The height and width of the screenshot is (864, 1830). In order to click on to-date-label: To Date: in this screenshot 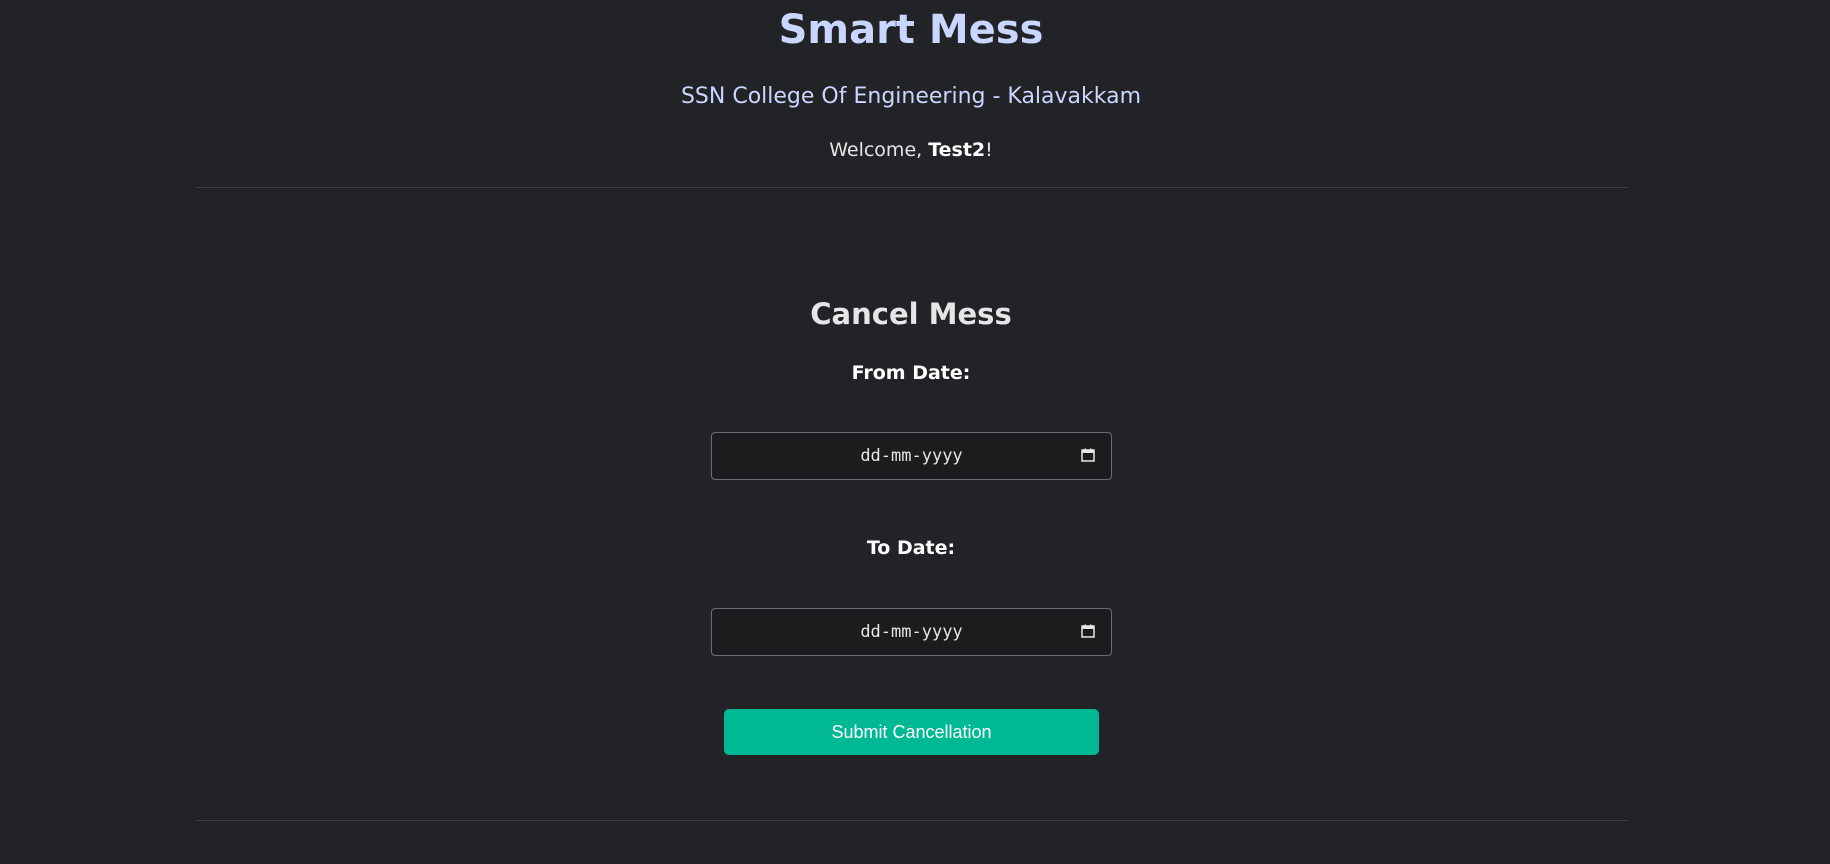, I will do `click(911, 548)`.